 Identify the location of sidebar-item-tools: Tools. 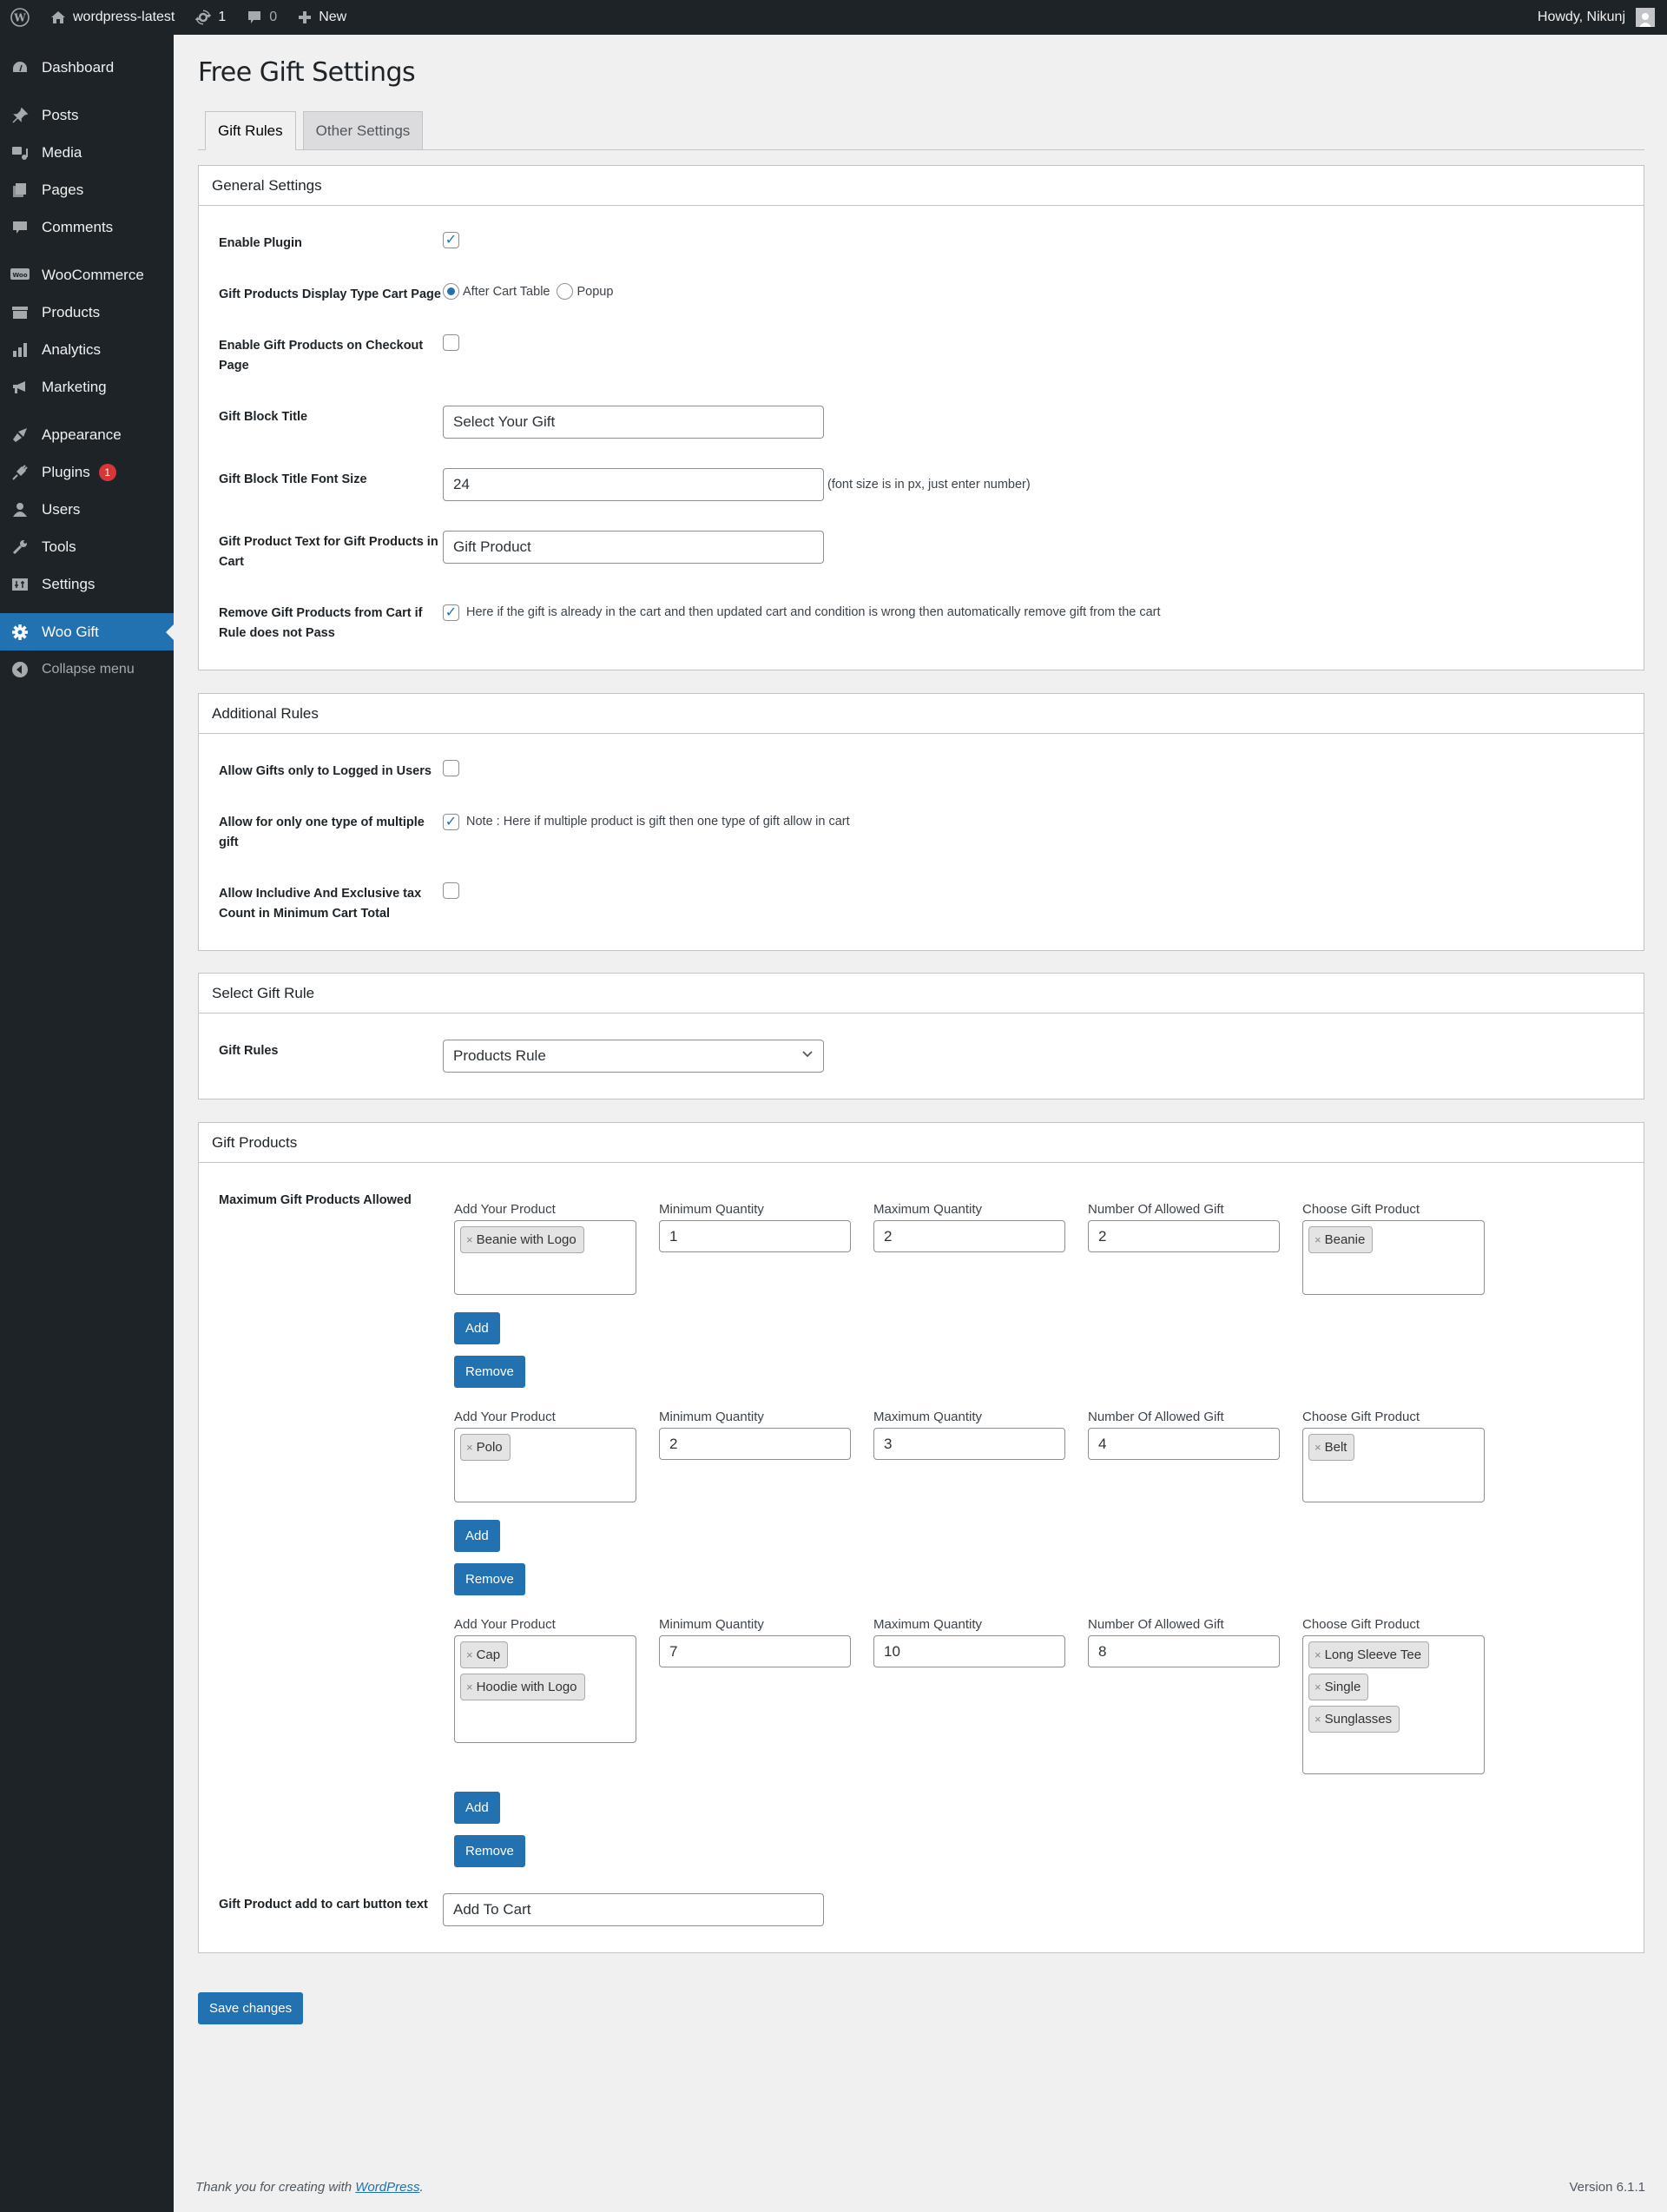
(87, 547).